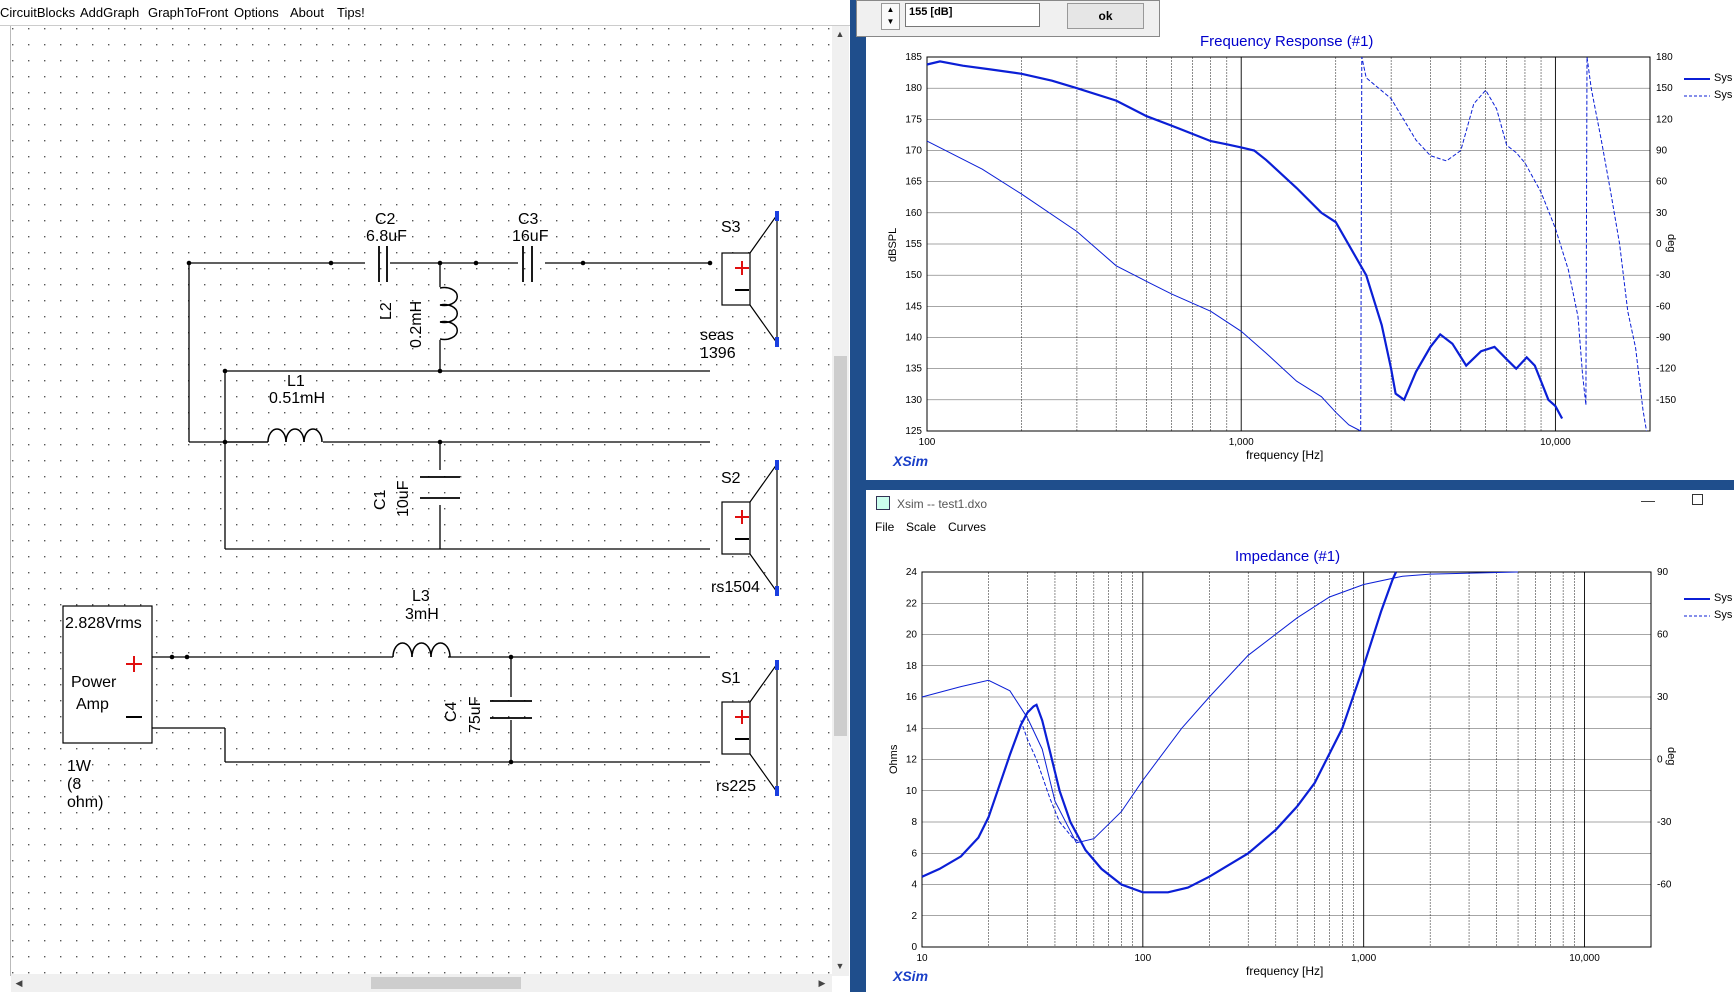  What do you see at coordinates (1723, 598) in the screenshot?
I see `imp-legend-1: Sys` at bounding box center [1723, 598].